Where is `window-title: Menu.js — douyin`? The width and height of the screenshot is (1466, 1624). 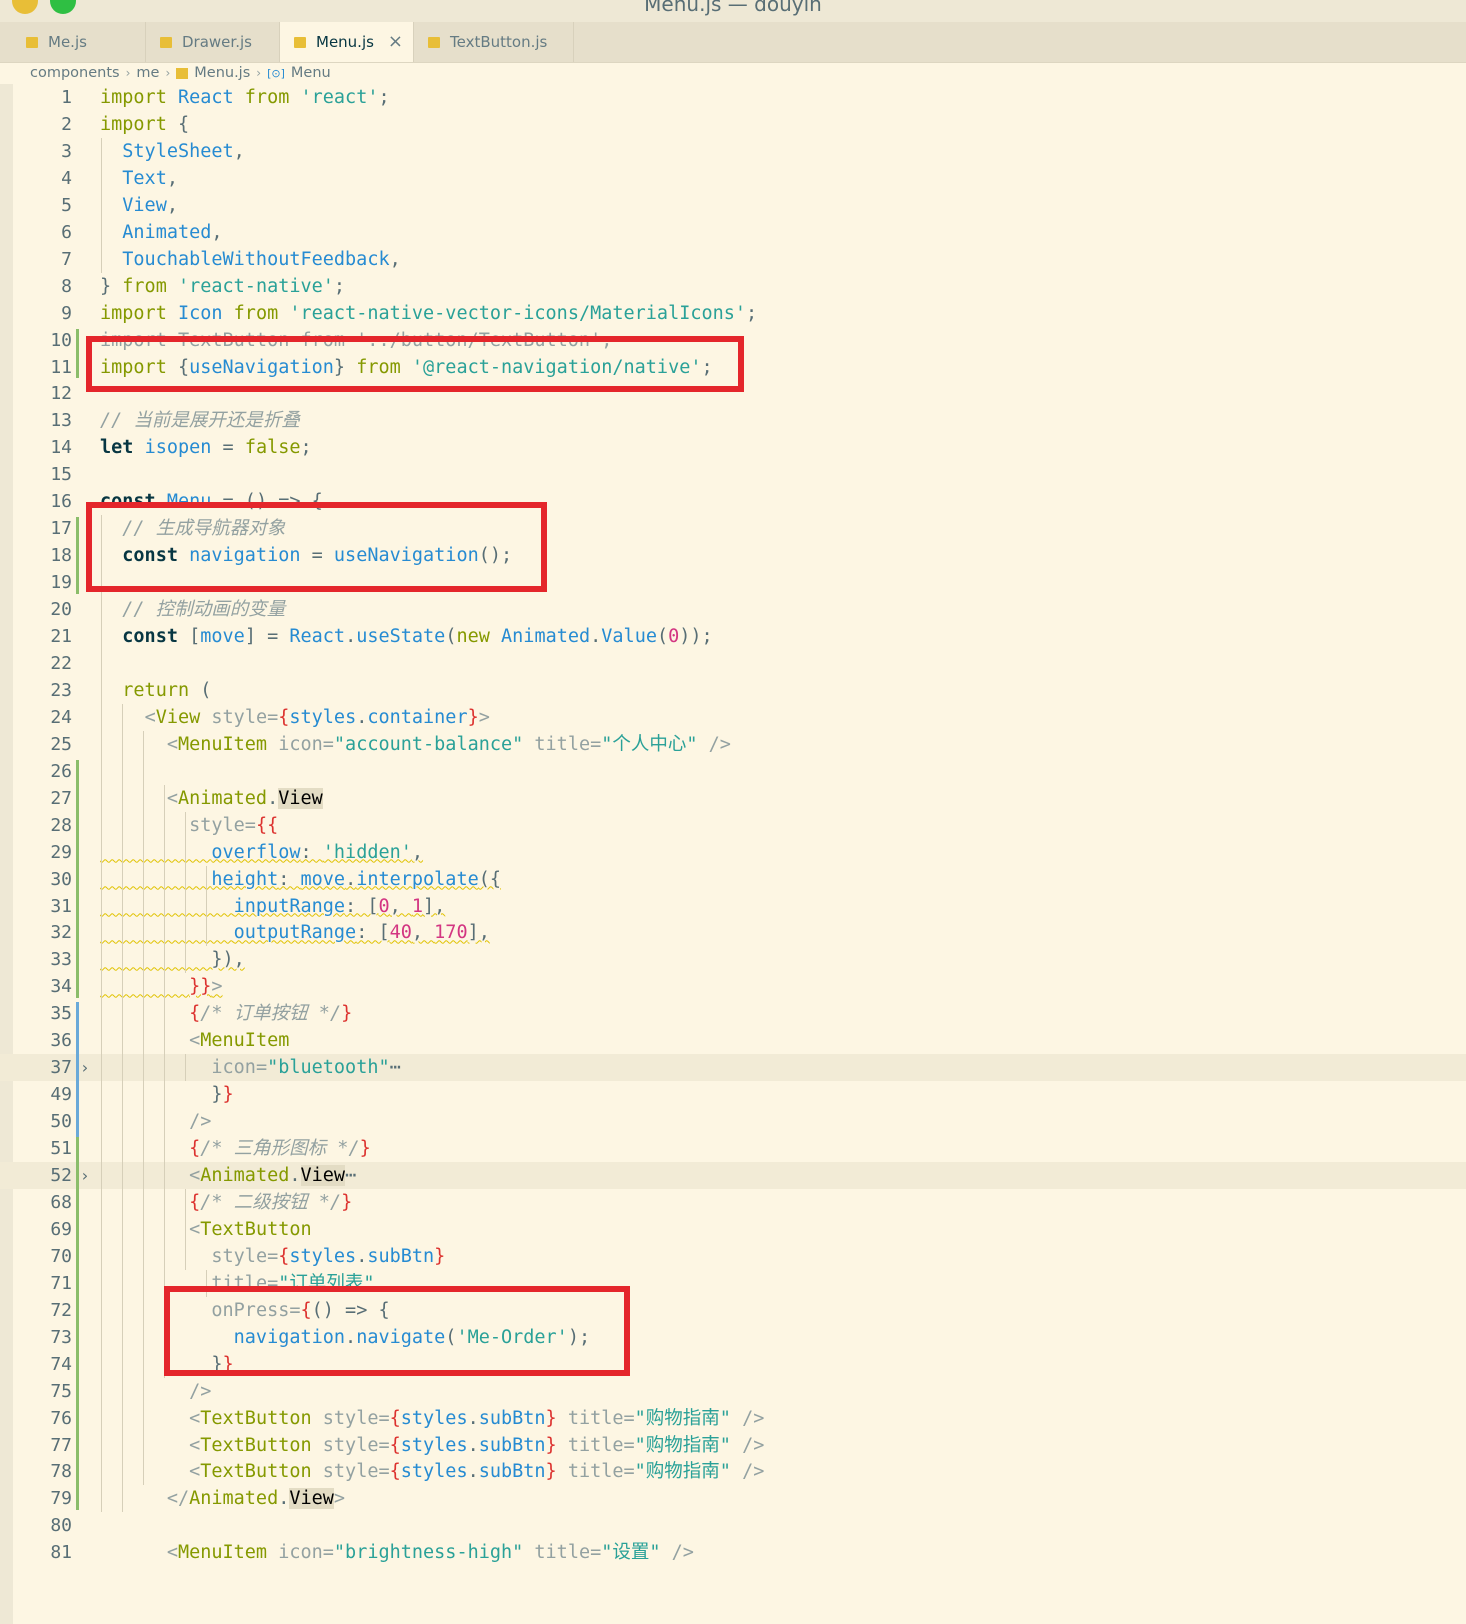 window-title: Menu.js — douyin is located at coordinates (733, 8).